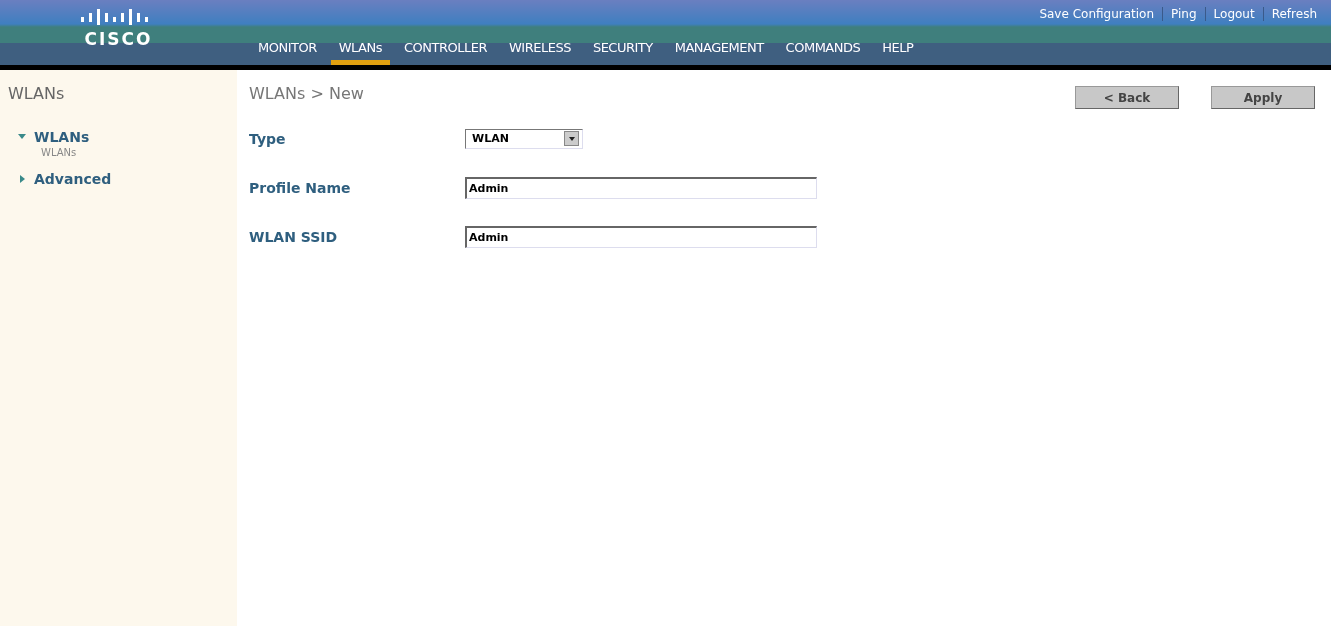 The image size is (1331, 626). I want to click on nav-tab: HELP, so click(898, 51).